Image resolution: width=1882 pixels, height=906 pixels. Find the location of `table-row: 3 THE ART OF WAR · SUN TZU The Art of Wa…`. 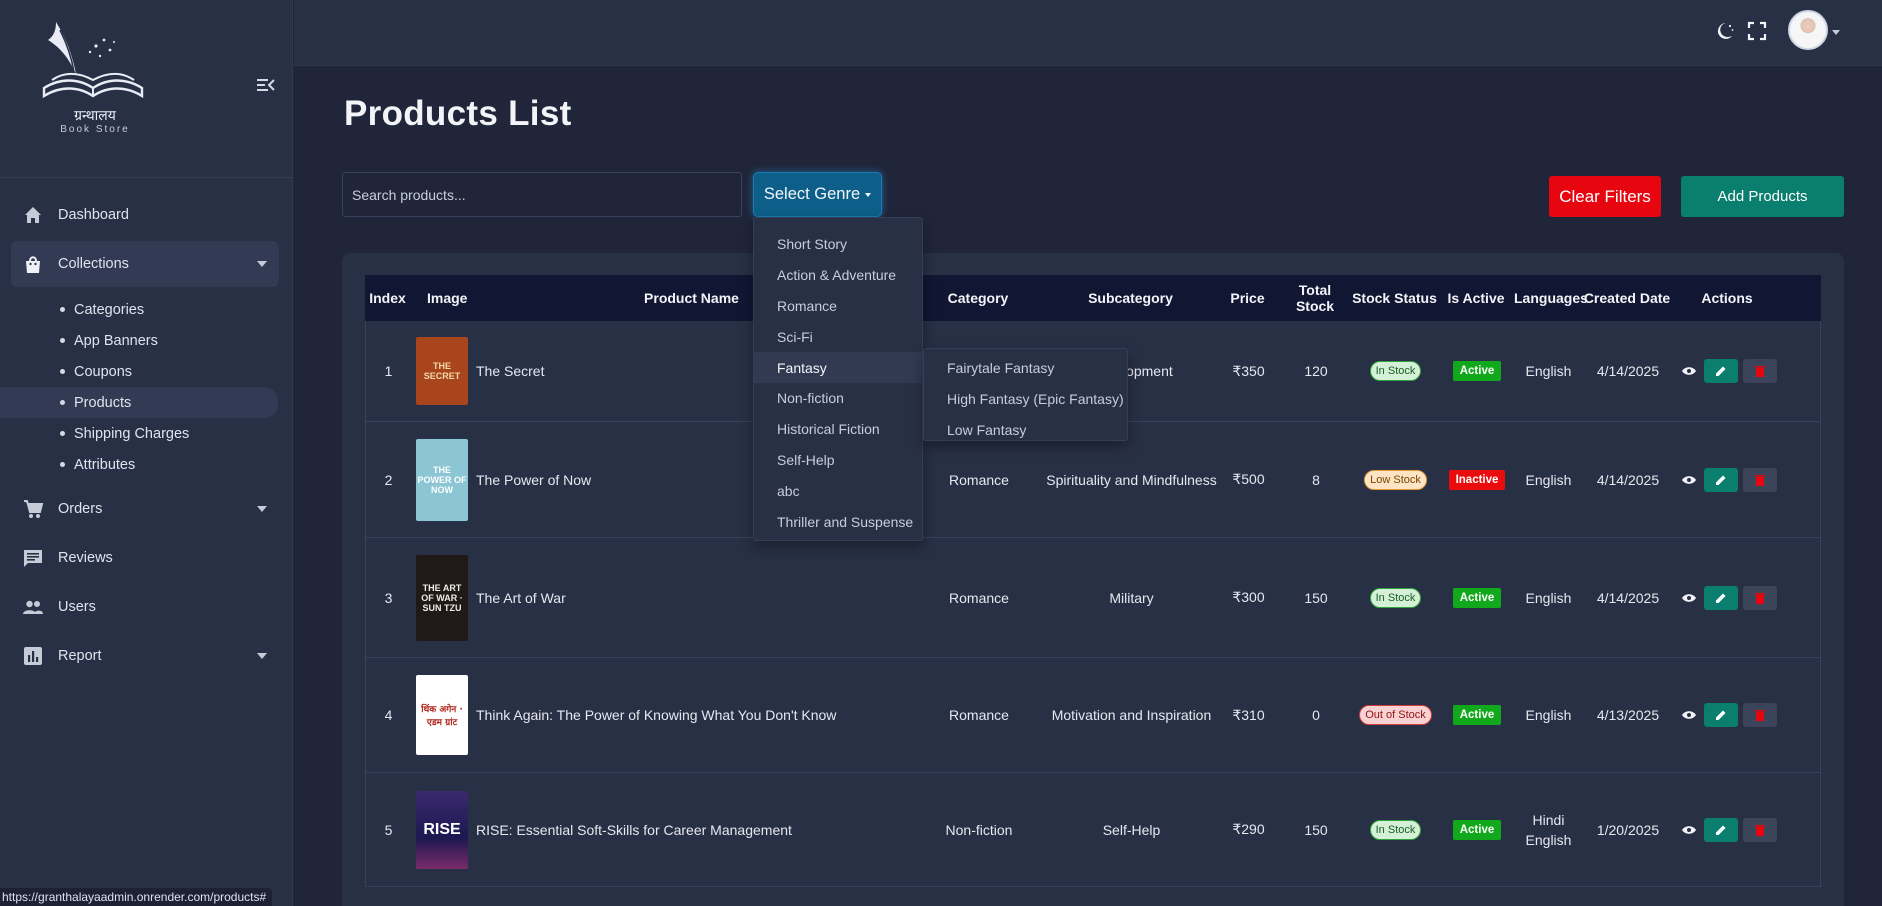

table-row: 3 THE ART OF WAR · SUN TZU The Art of Wa… is located at coordinates (1093, 598).